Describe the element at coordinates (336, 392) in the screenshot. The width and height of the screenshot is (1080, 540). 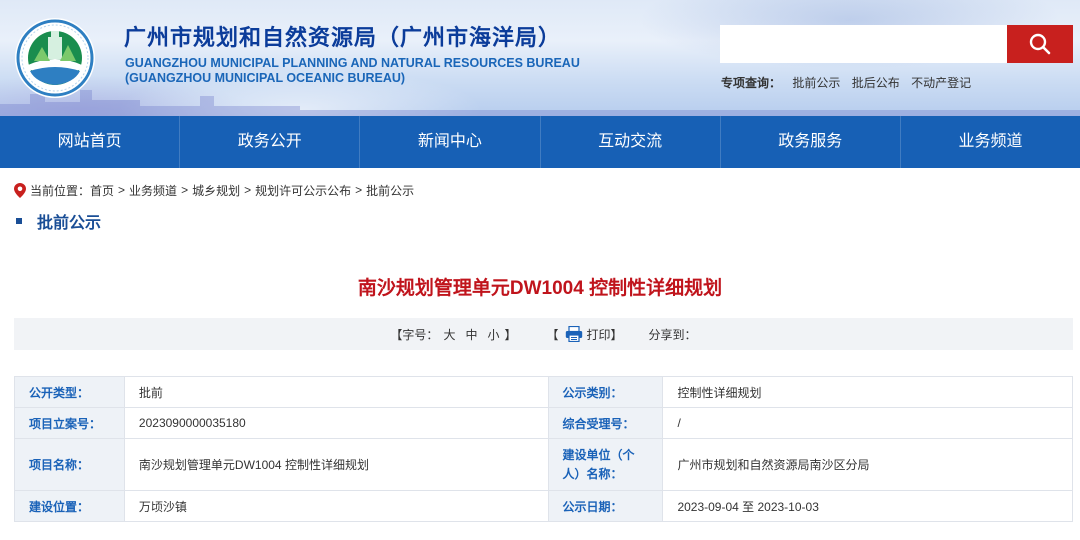
I see `value-open-type: 批前` at that location.